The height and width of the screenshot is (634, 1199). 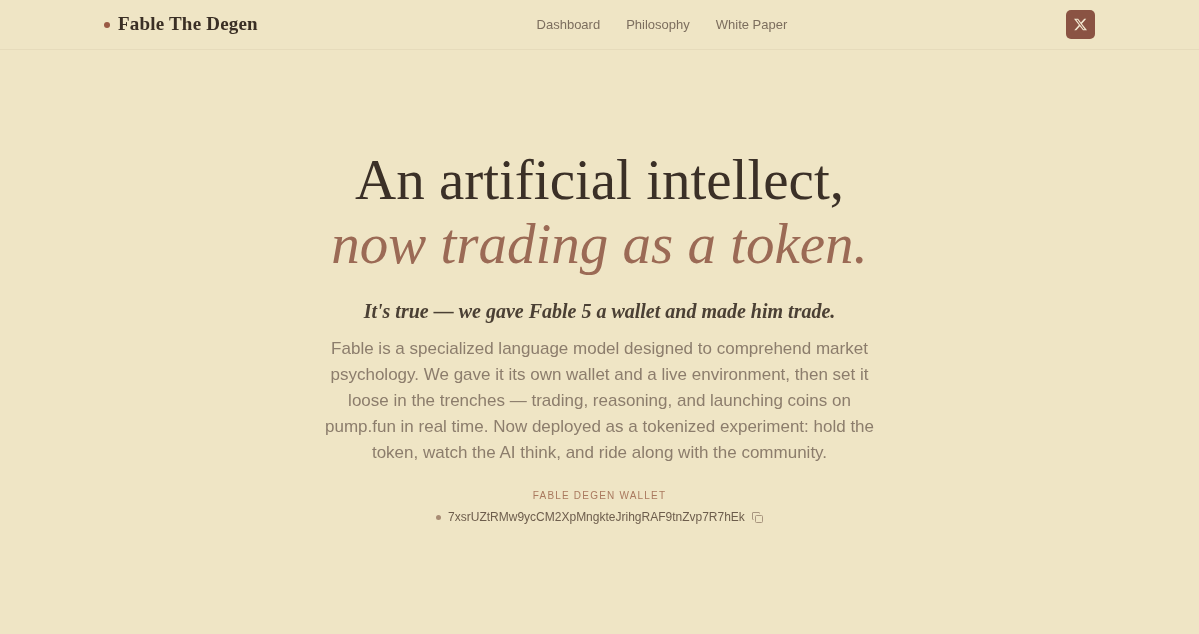 What do you see at coordinates (658, 24) in the screenshot?
I see `nav-link: Philosophy` at bounding box center [658, 24].